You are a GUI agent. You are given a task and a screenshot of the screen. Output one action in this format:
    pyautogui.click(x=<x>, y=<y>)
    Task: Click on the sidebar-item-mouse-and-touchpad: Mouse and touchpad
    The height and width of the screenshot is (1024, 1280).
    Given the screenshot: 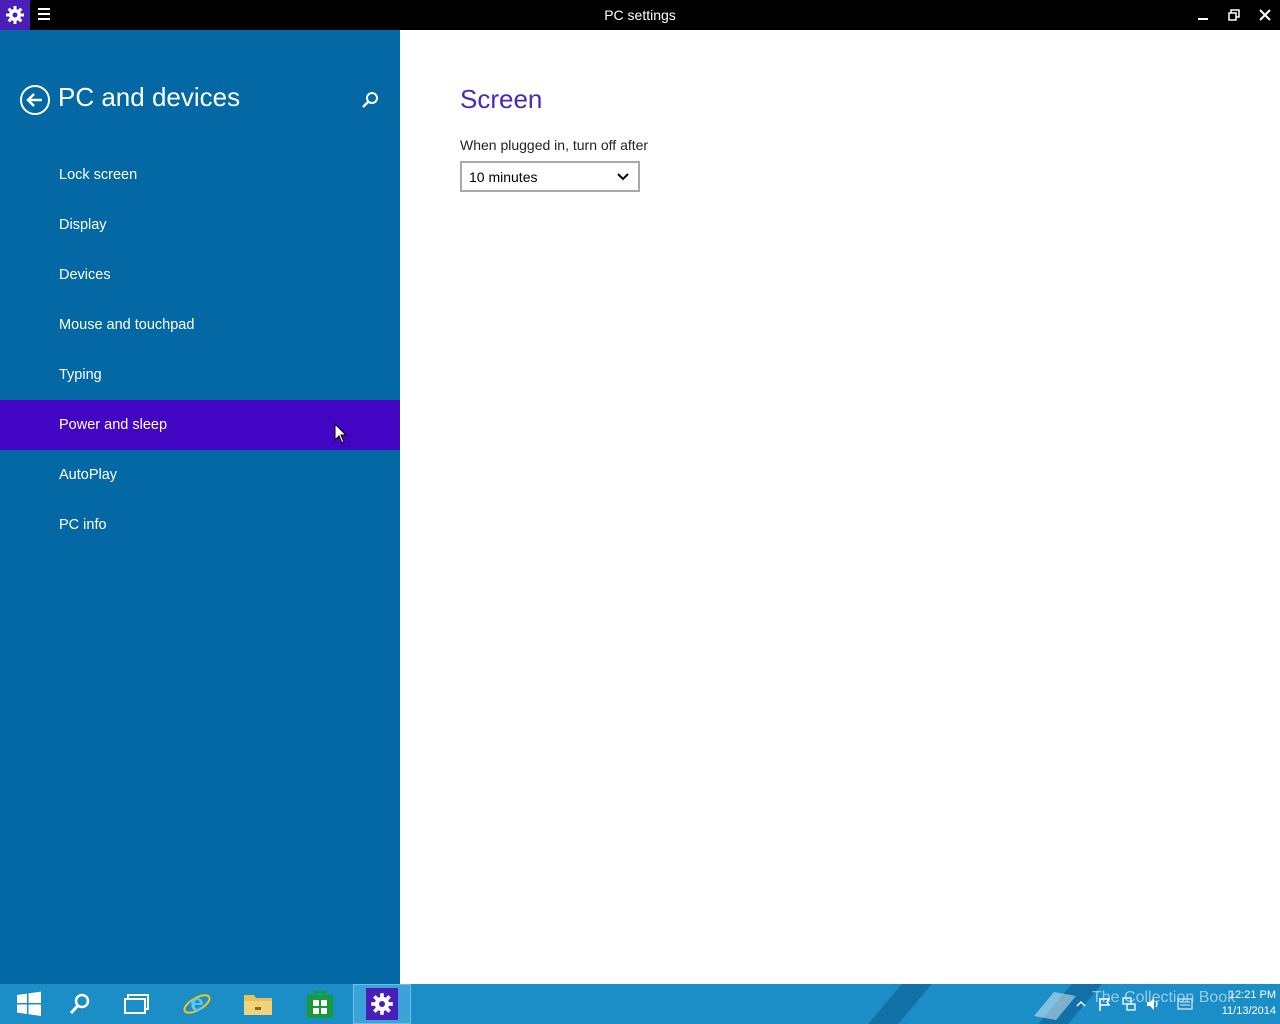 What is the action you would take?
    pyautogui.click(x=200, y=325)
    